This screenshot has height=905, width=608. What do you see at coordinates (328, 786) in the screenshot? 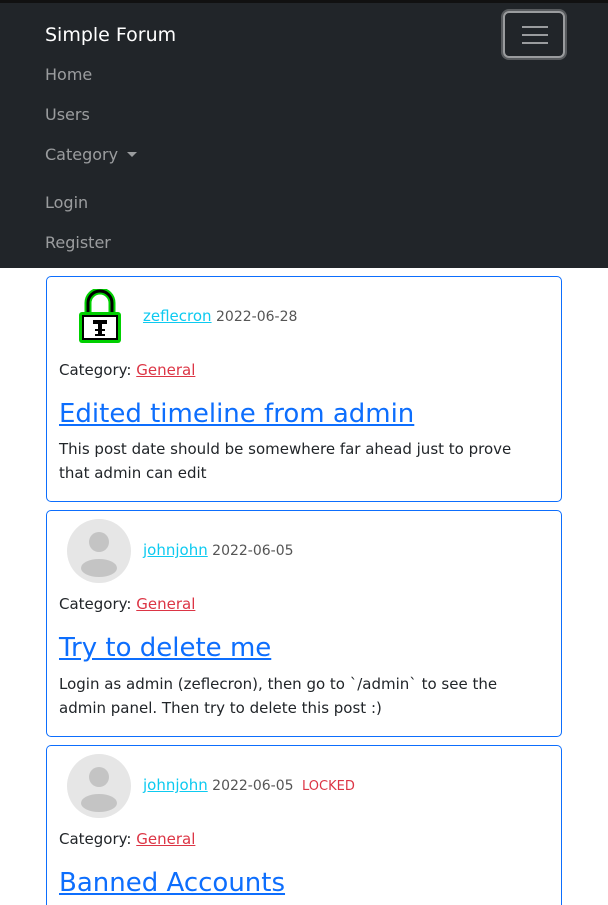
I see `locked-badge: LOCKED` at bounding box center [328, 786].